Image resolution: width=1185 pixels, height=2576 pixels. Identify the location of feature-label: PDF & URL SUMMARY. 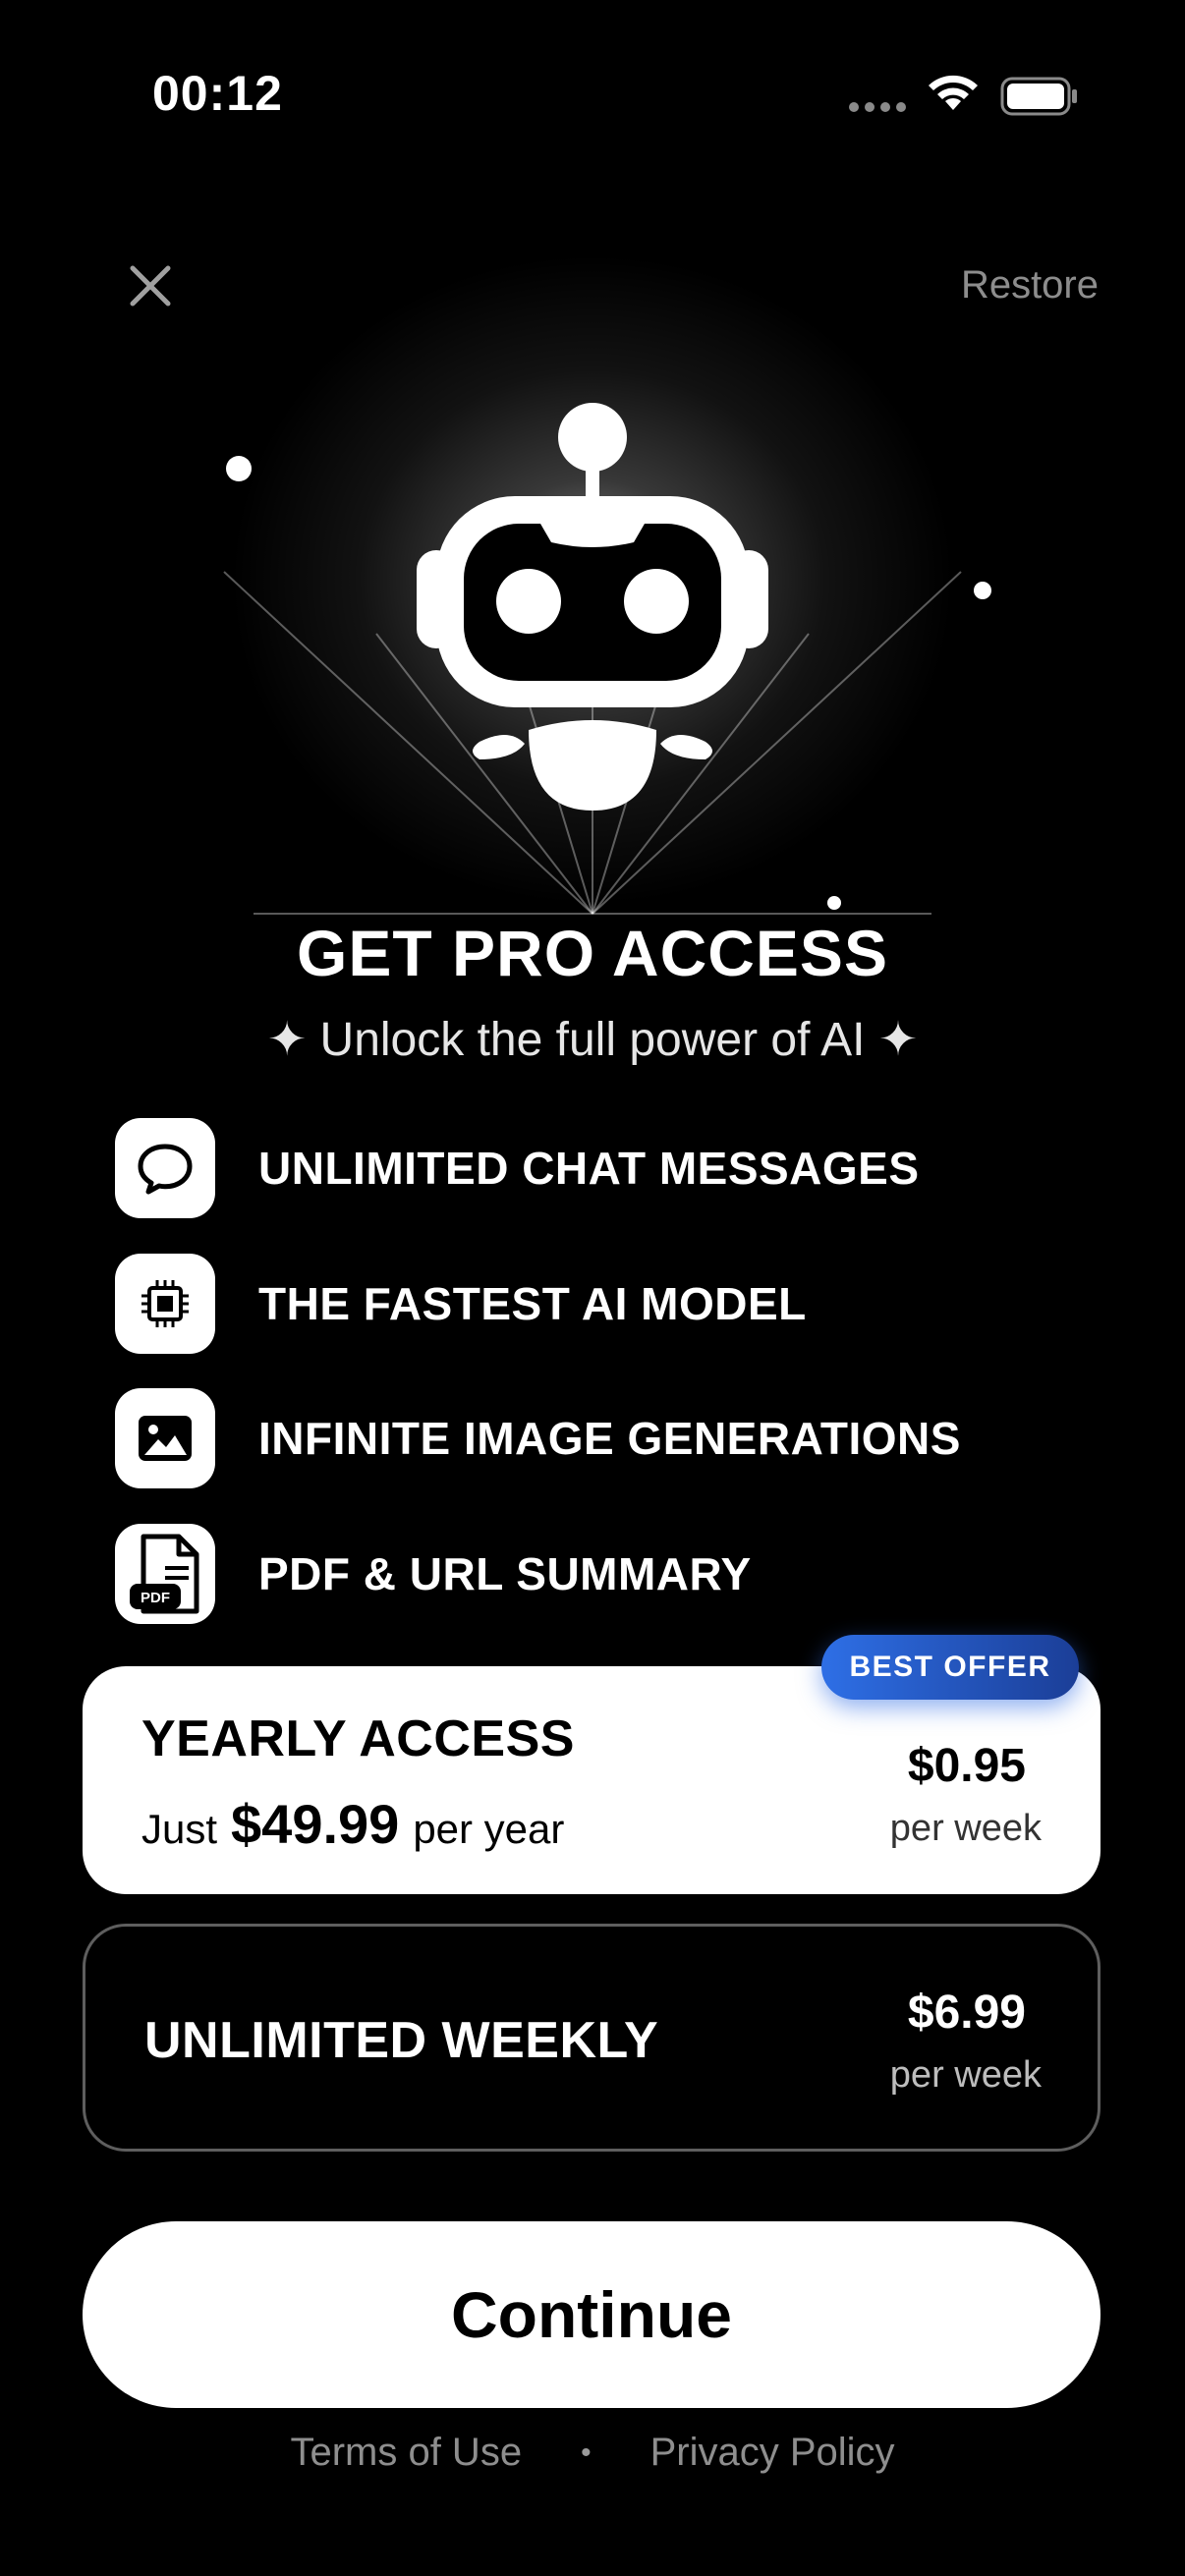
(505, 1573).